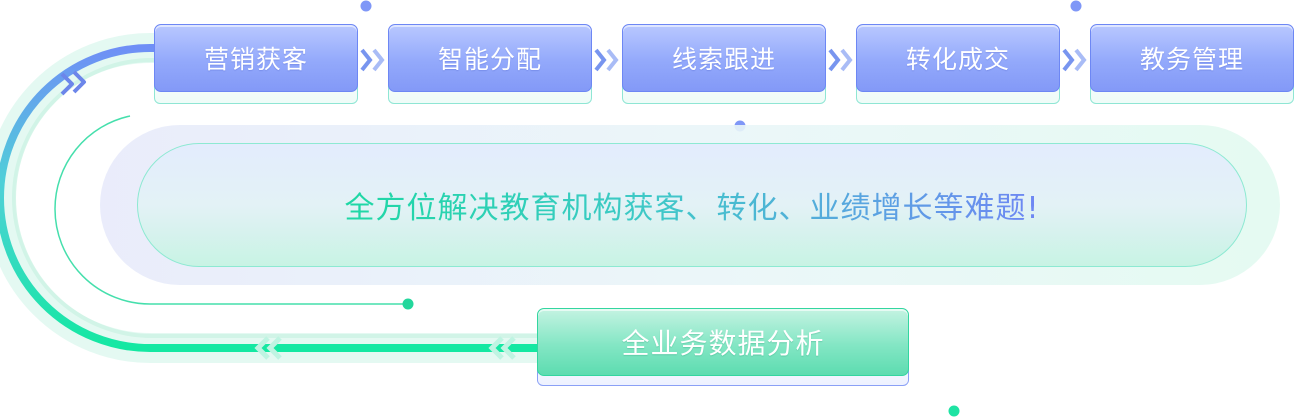 Image resolution: width=1294 pixels, height=418 pixels. What do you see at coordinates (490, 58) in the screenshot?
I see `step-button-distribution: 智能分配` at bounding box center [490, 58].